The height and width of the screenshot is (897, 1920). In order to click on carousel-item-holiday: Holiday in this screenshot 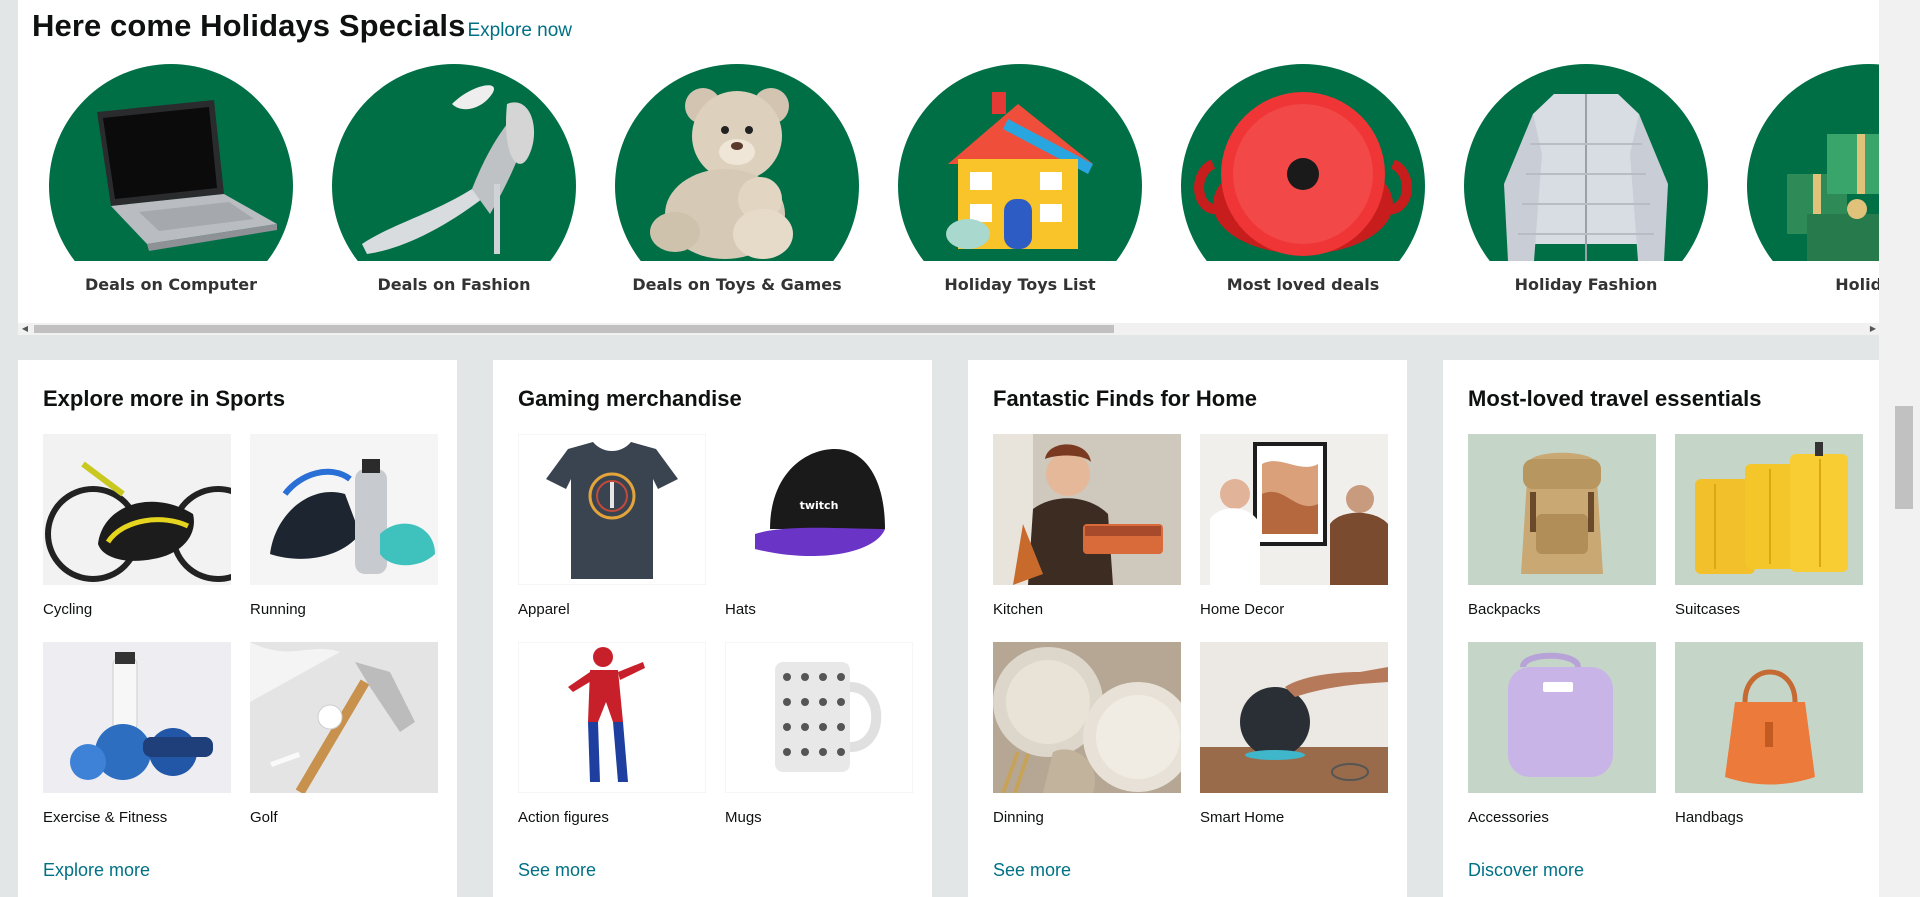, I will do `click(1813, 184)`.